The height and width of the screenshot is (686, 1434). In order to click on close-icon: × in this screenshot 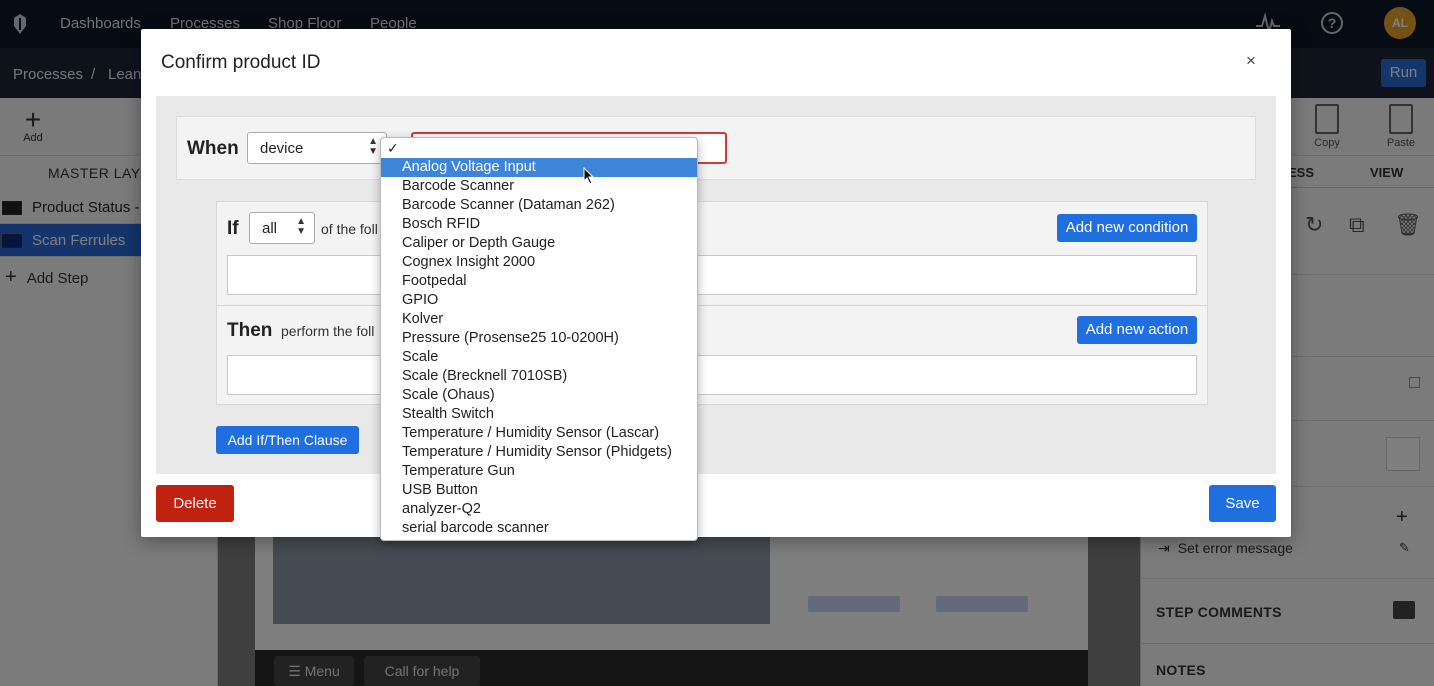, I will do `click(1251, 60)`.